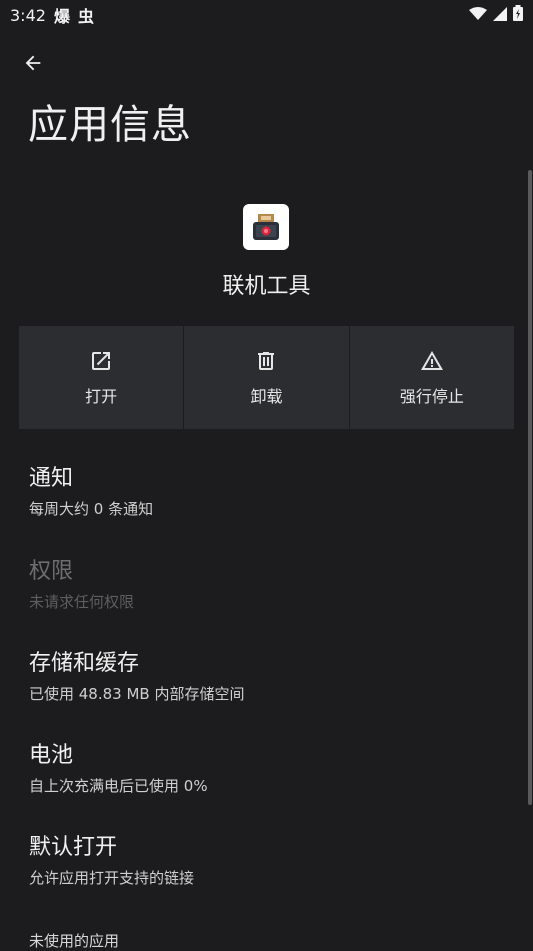 The width and height of the screenshot is (533, 951). Describe the element at coordinates (101, 360) in the screenshot. I see `open-external-icon` at that location.